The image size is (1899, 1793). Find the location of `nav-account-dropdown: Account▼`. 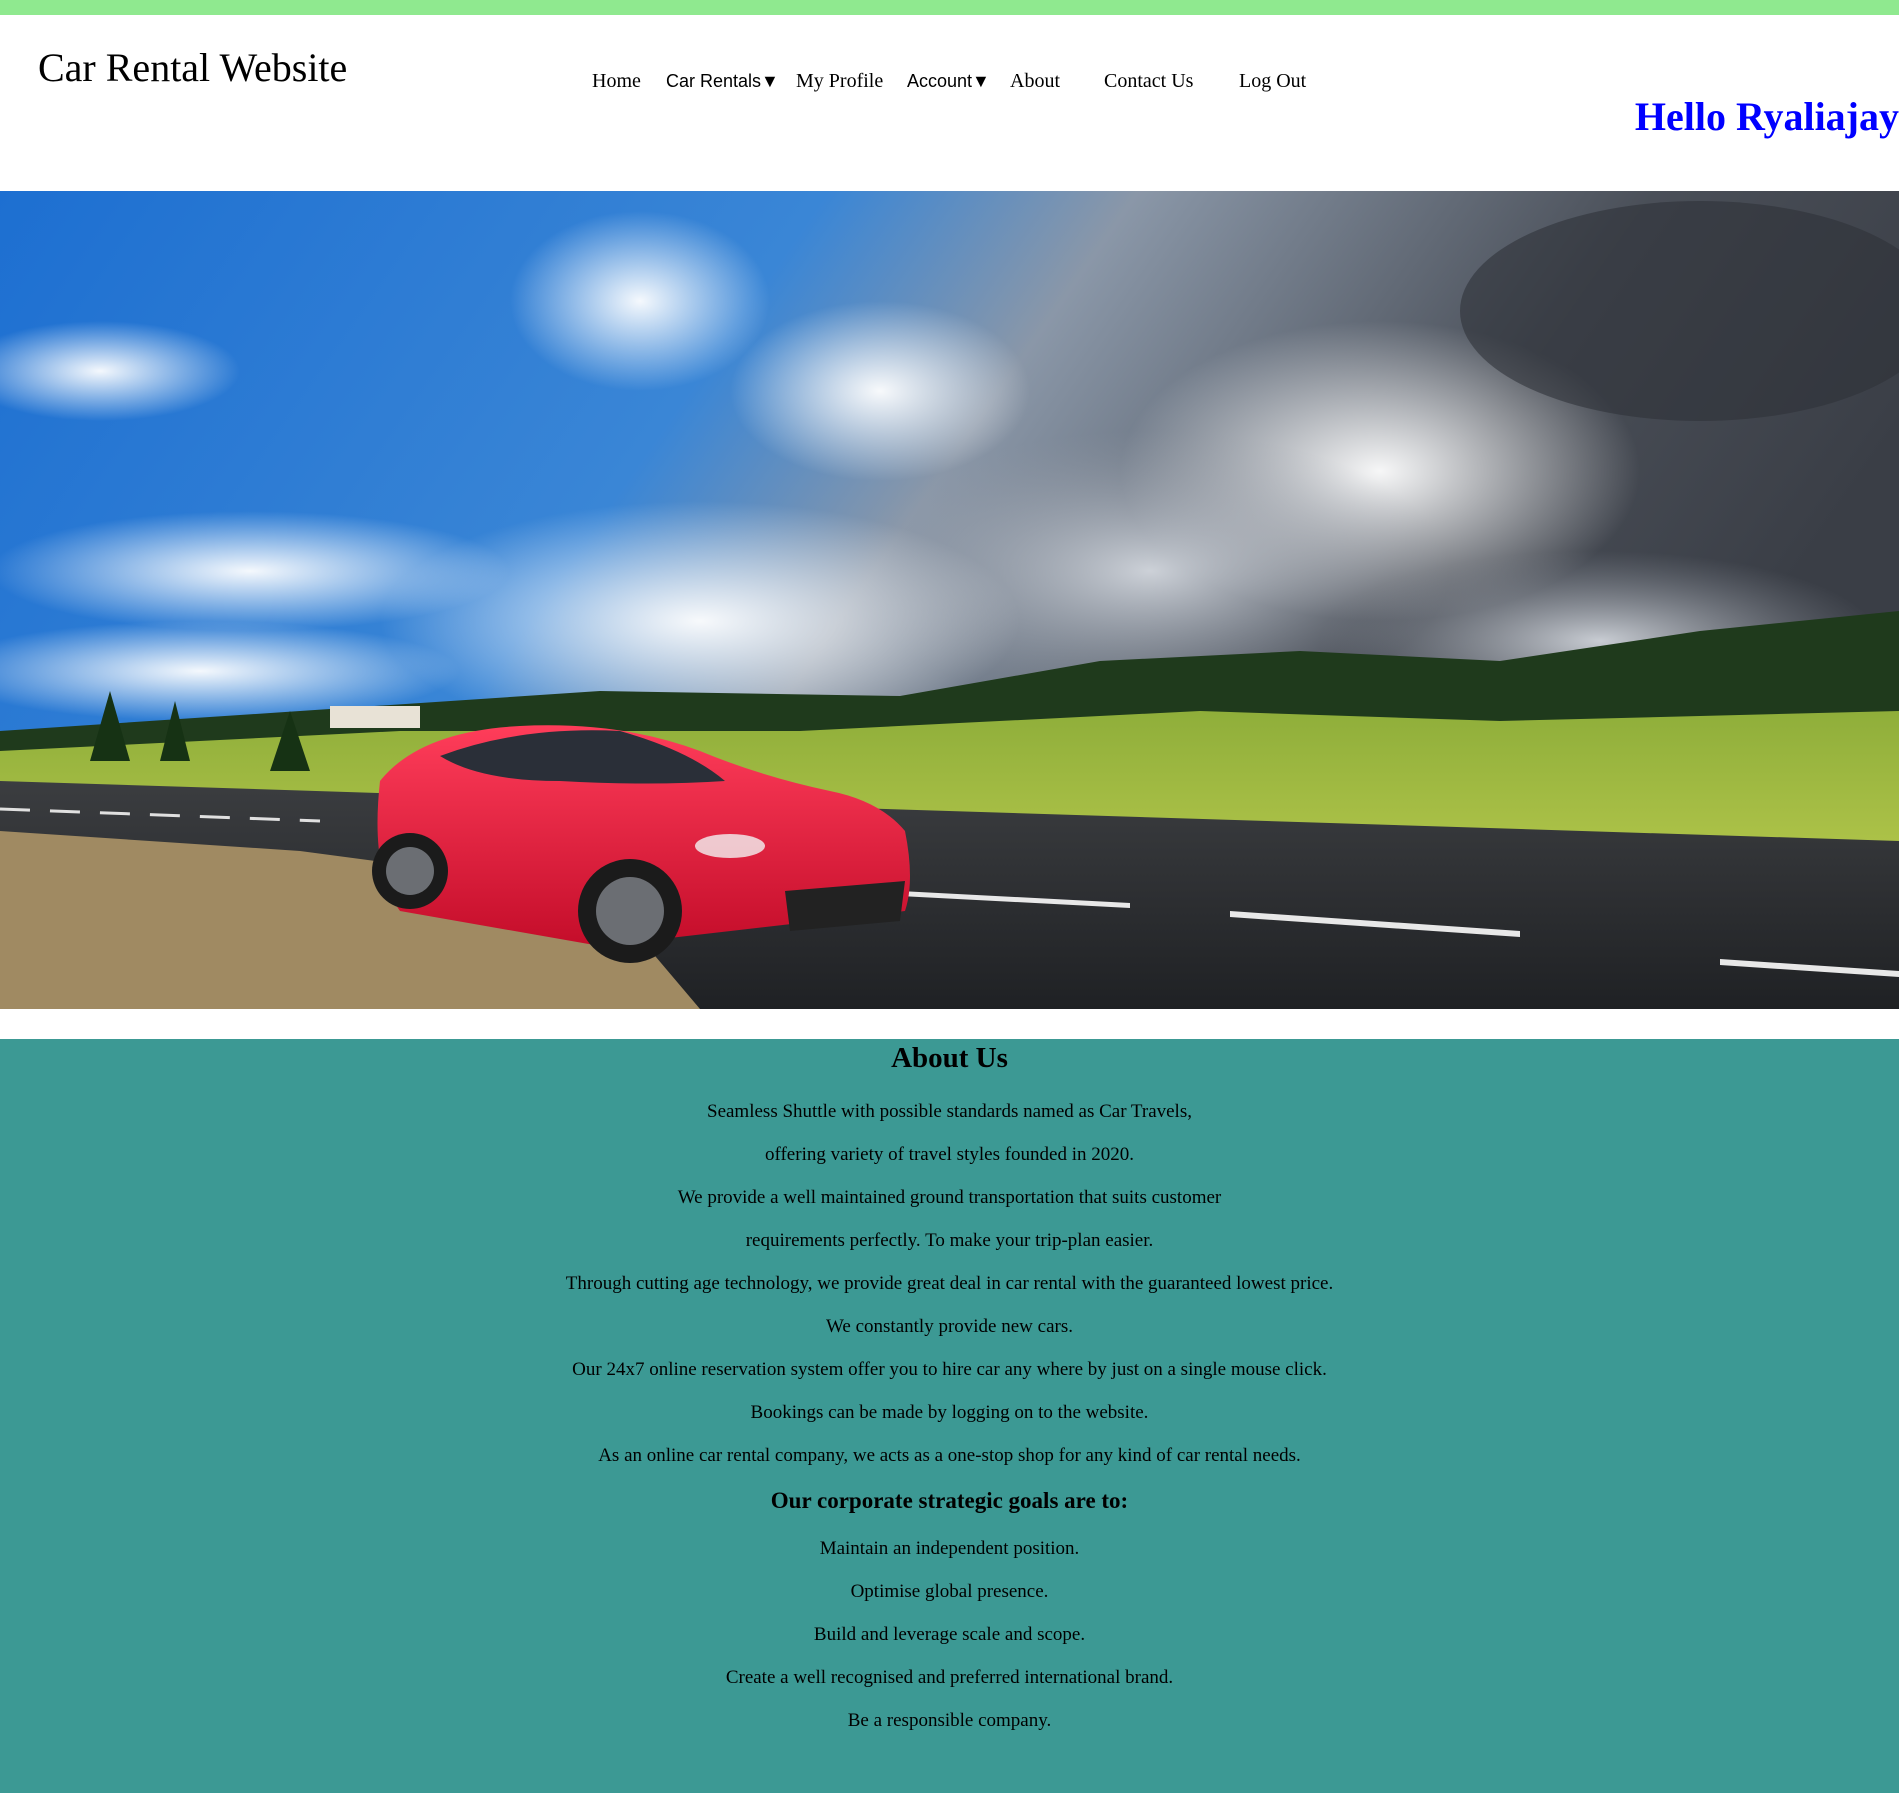

nav-account-dropdown: Account▼ is located at coordinates (948, 81).